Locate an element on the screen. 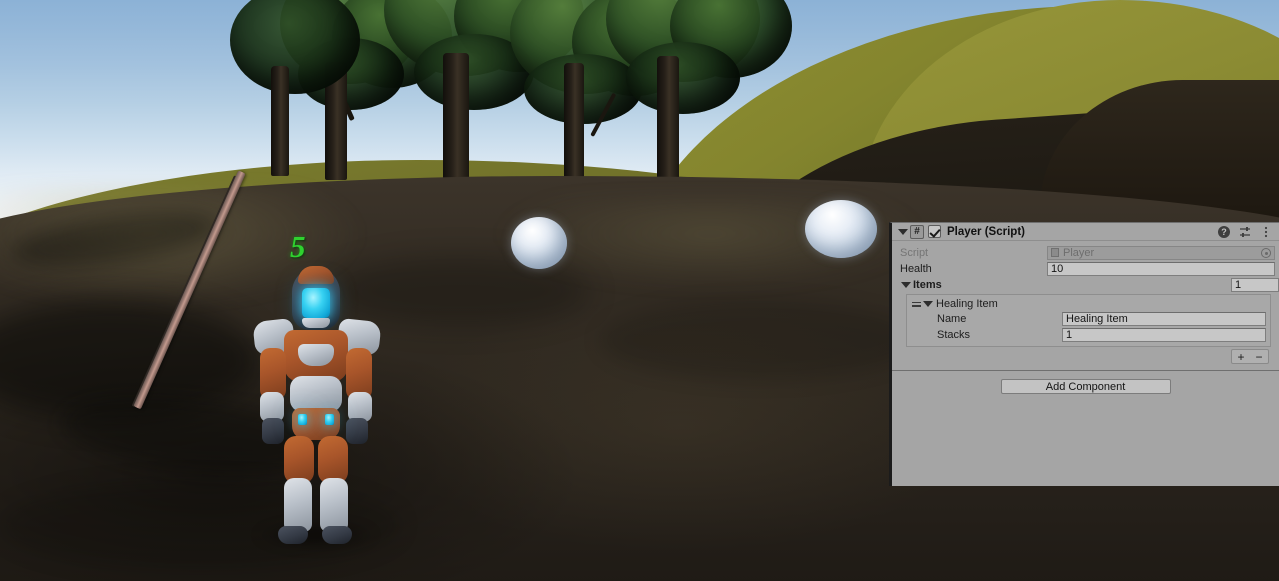 Image resolution: width=1279 pixels, height=581 pixels. component-enabled-checkbox is located at coordinates (934, 231).